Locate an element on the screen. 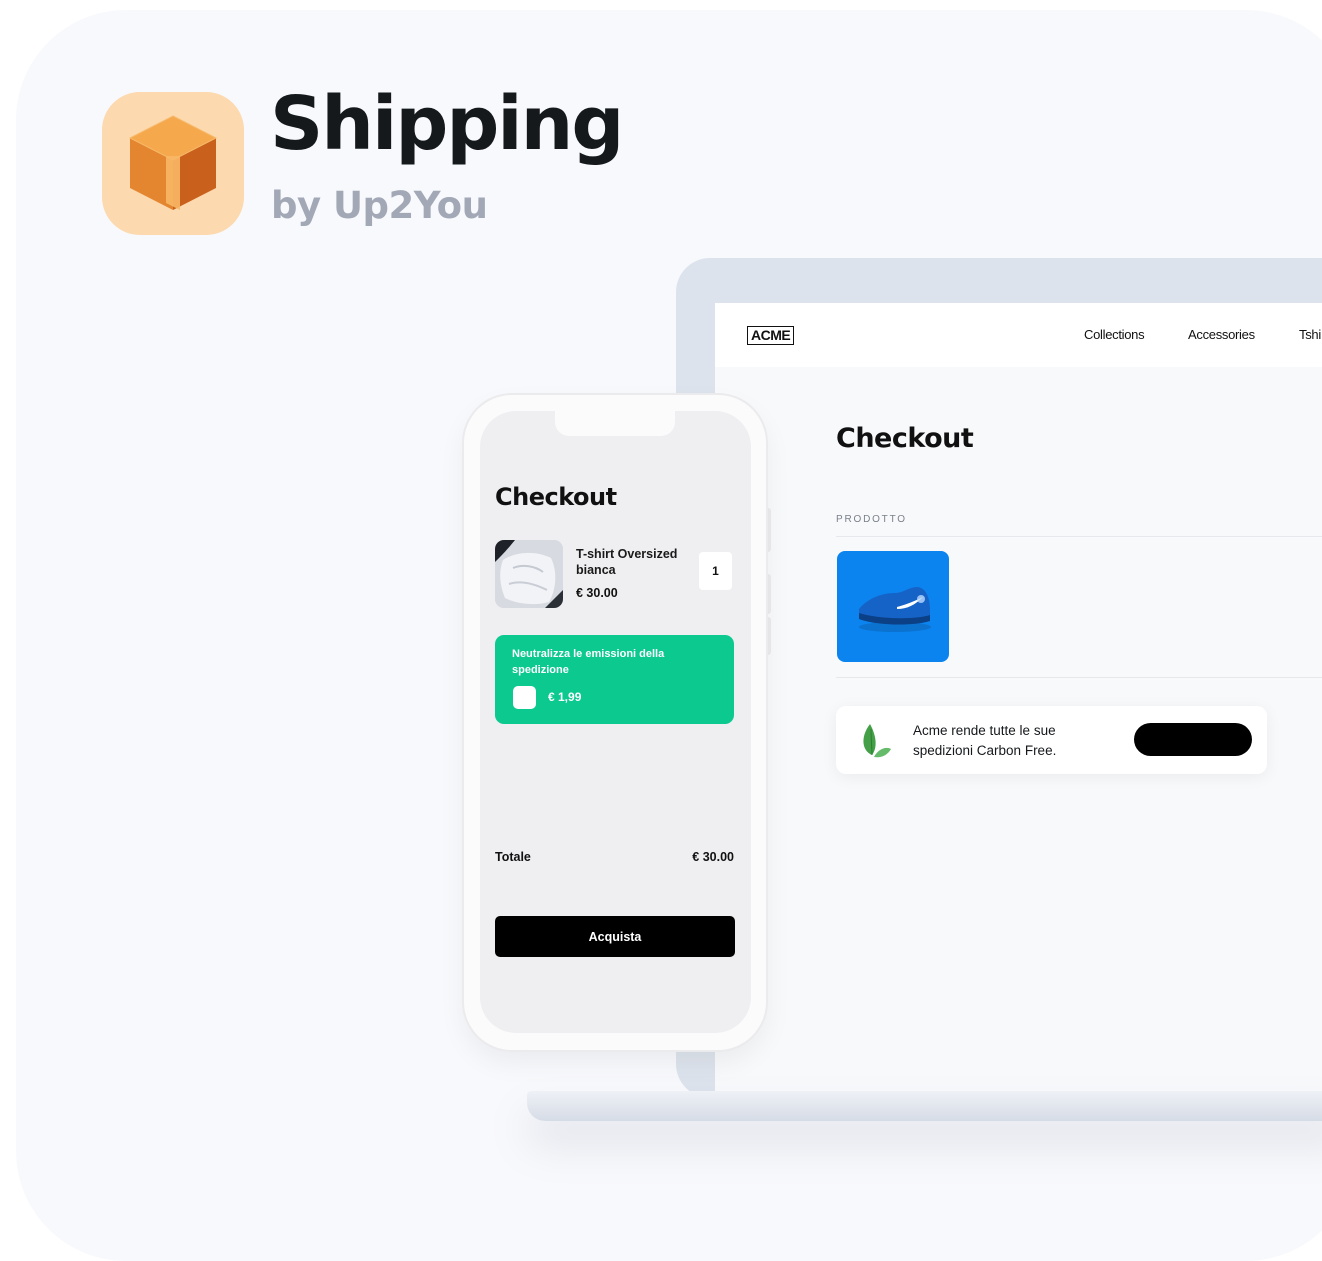 Image resolution: width=1322 pixels, height=1261 pixels. nav-link-tshirts: Tshi is located at coordinates (1310, 334).